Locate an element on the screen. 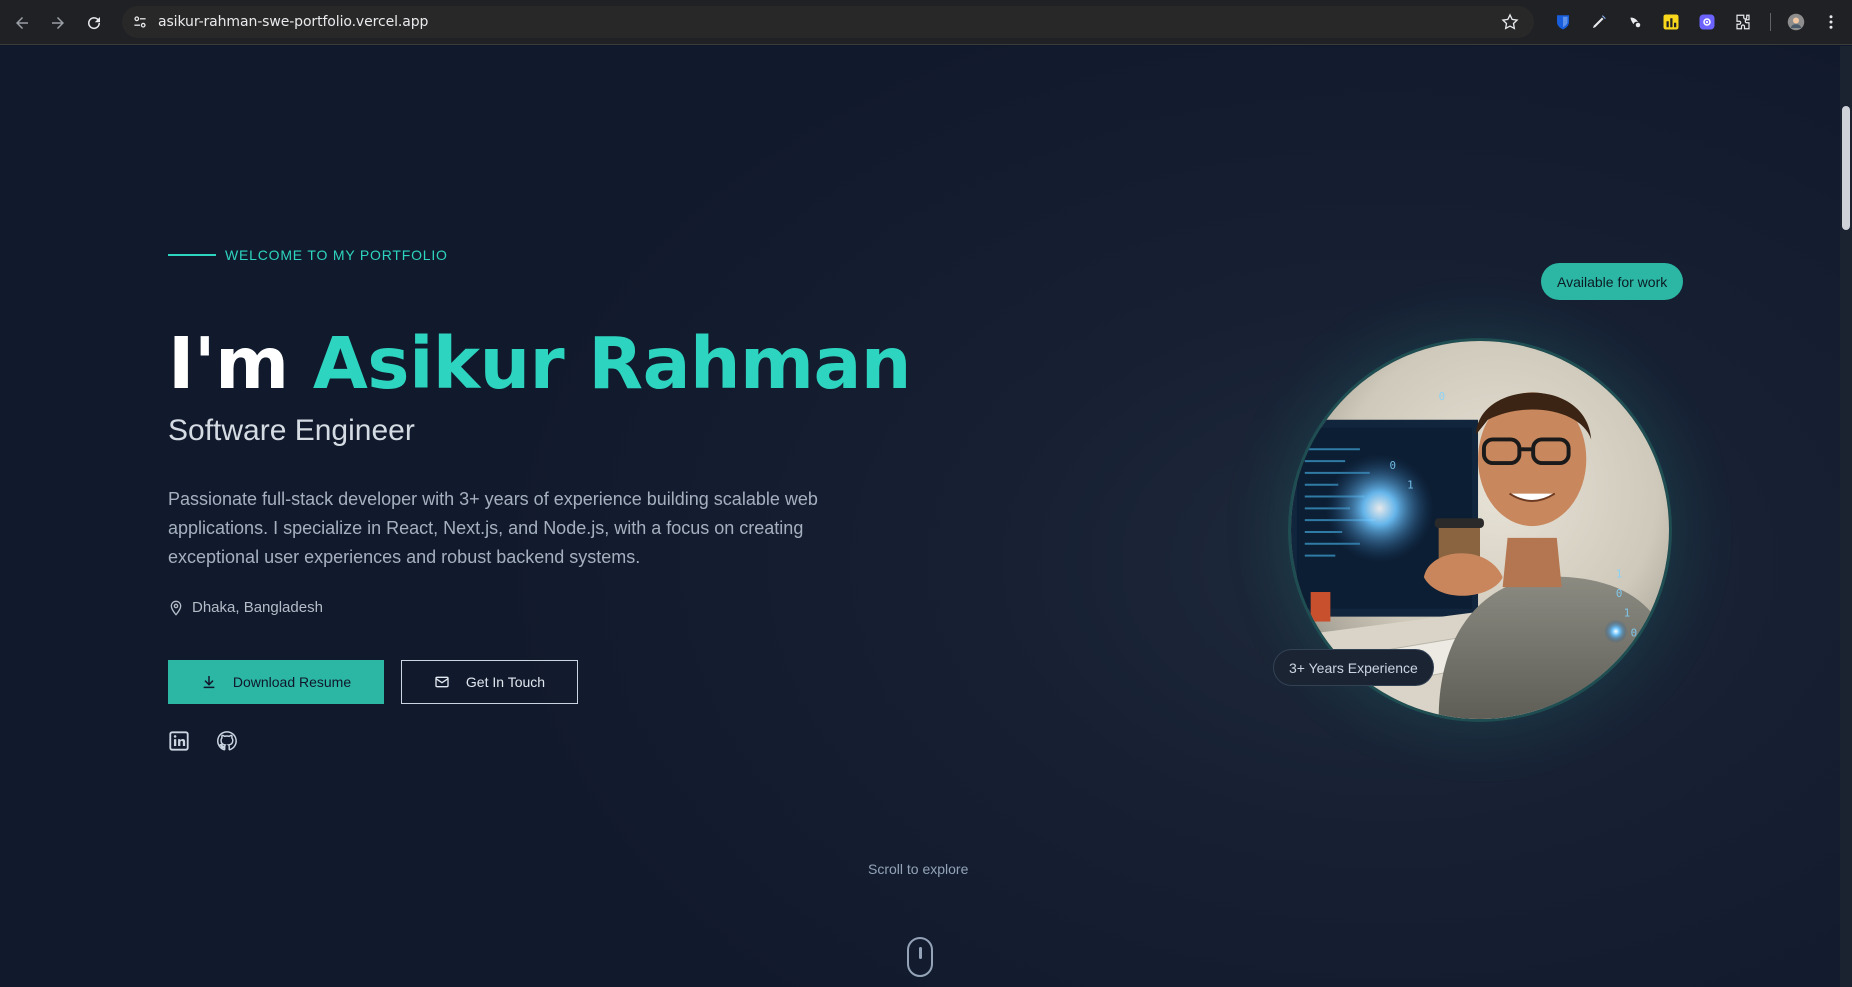 This screenshot has height=987, width=1852. experience-badge: 3+ Years Experience is located at coordinates (1353, 667).